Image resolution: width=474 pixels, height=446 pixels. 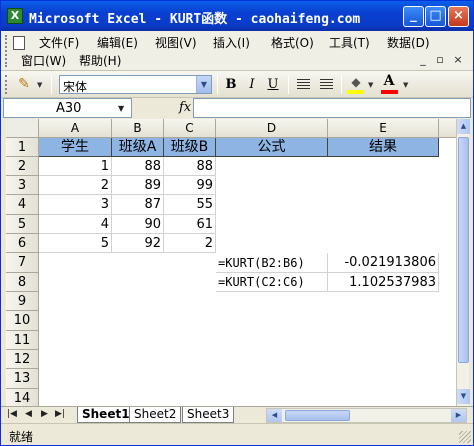 What do you see at coordinates (274, 415) in the screenshot?
I see `scroll-left-button: ◀` at bounding box center [274, 415].